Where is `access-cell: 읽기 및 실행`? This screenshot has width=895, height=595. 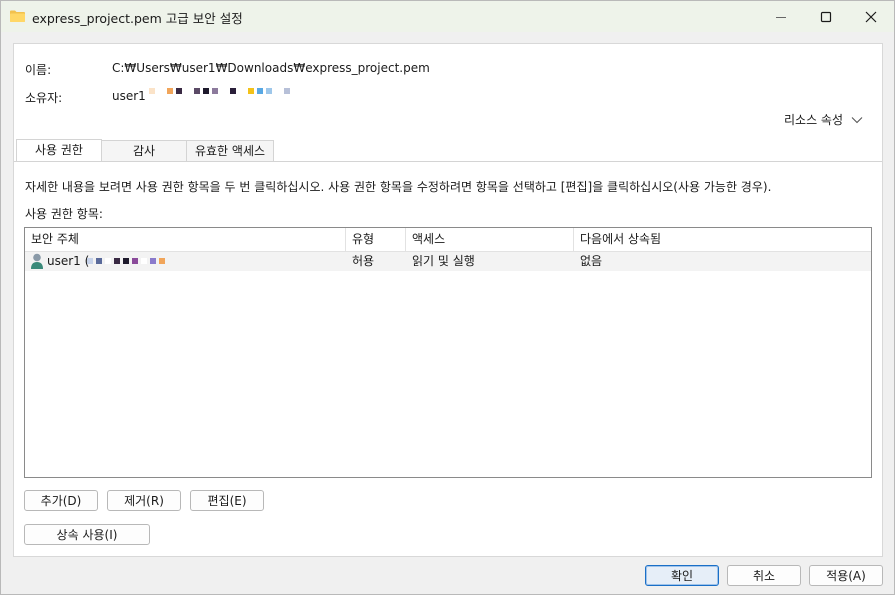 access-cell: 읽기 및 실행 is located at coordinates (443, 261).